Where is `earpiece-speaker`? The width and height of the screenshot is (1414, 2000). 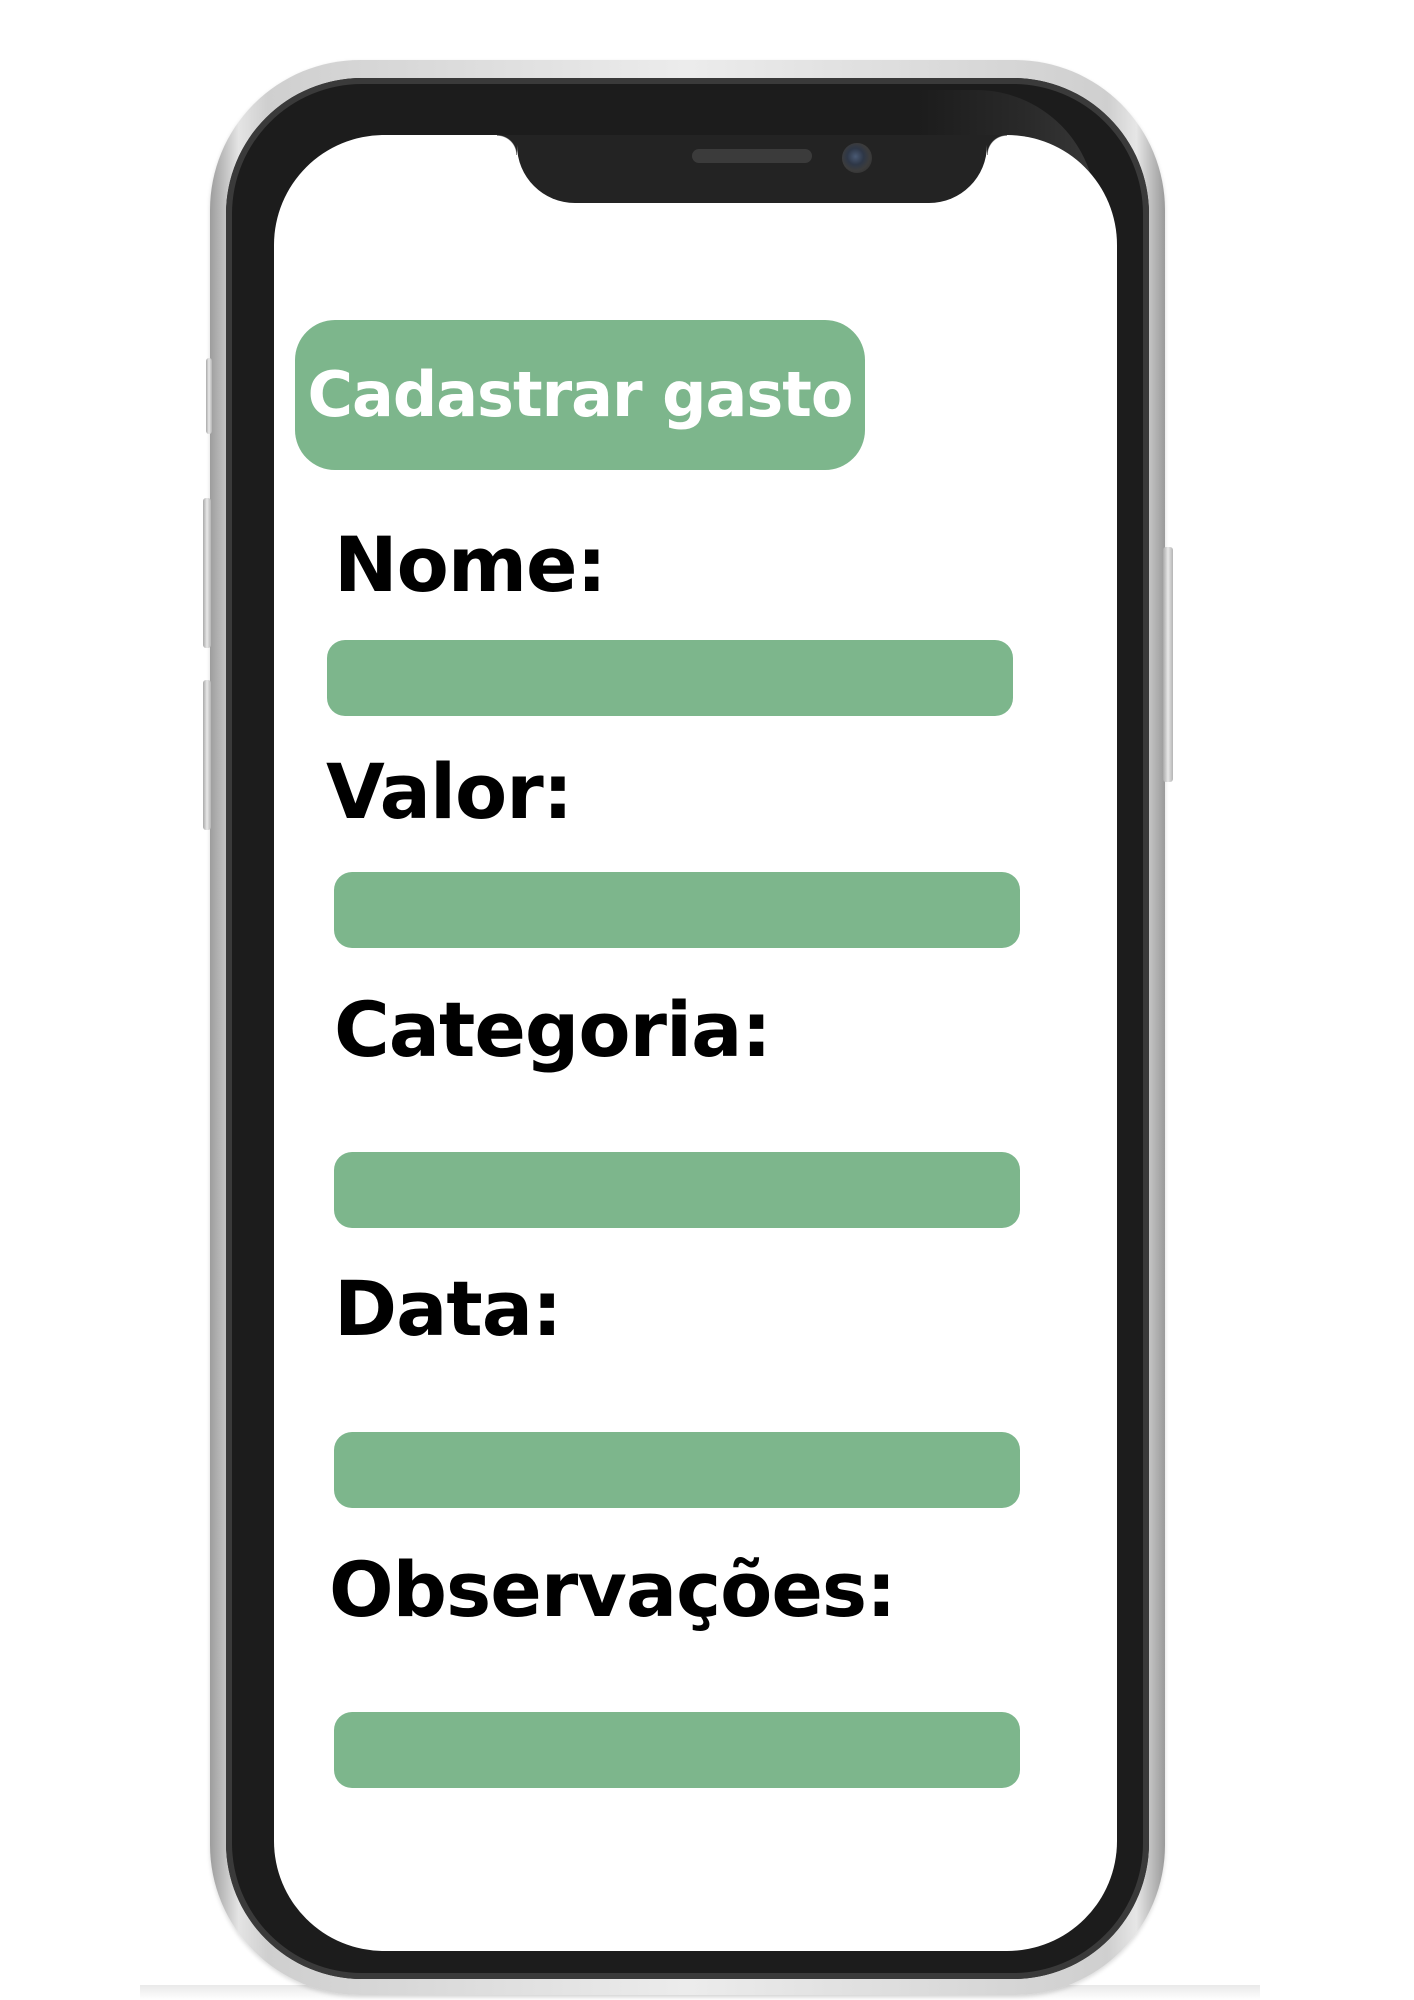 earpiece-speaker is located at coordinates (752, 156).